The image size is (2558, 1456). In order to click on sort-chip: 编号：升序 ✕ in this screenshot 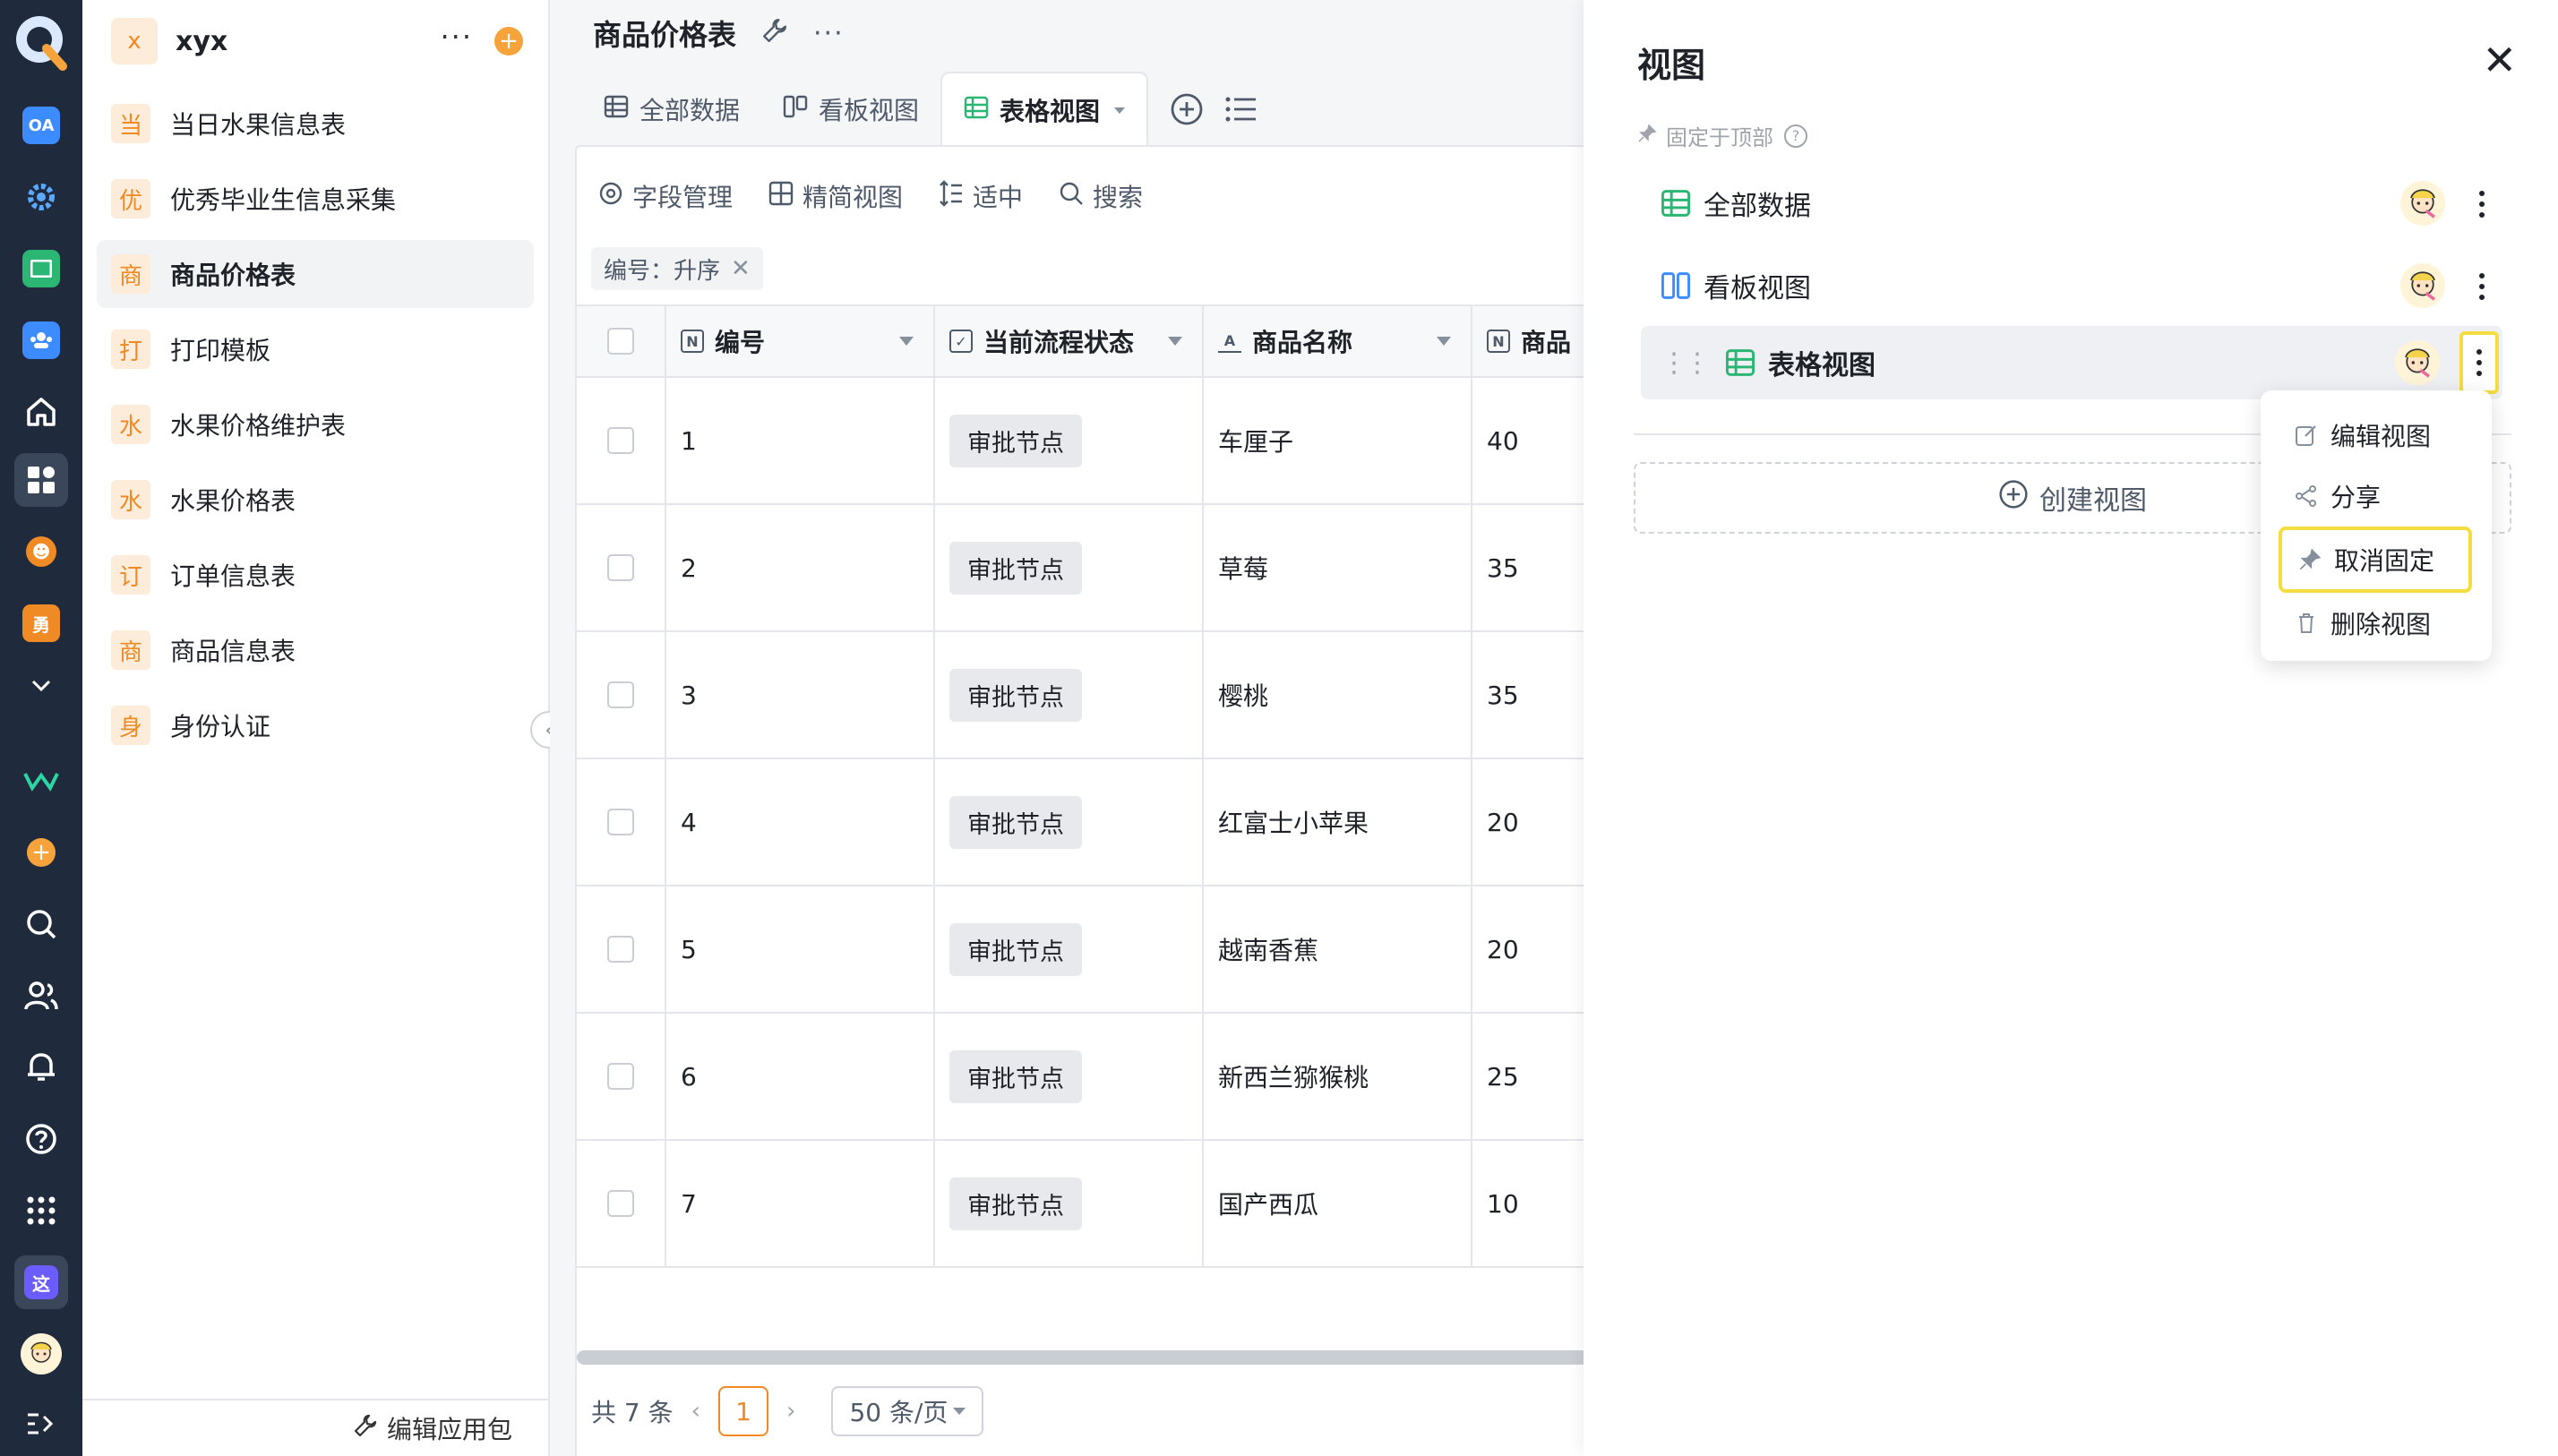, I will do `click(677, 268)`.